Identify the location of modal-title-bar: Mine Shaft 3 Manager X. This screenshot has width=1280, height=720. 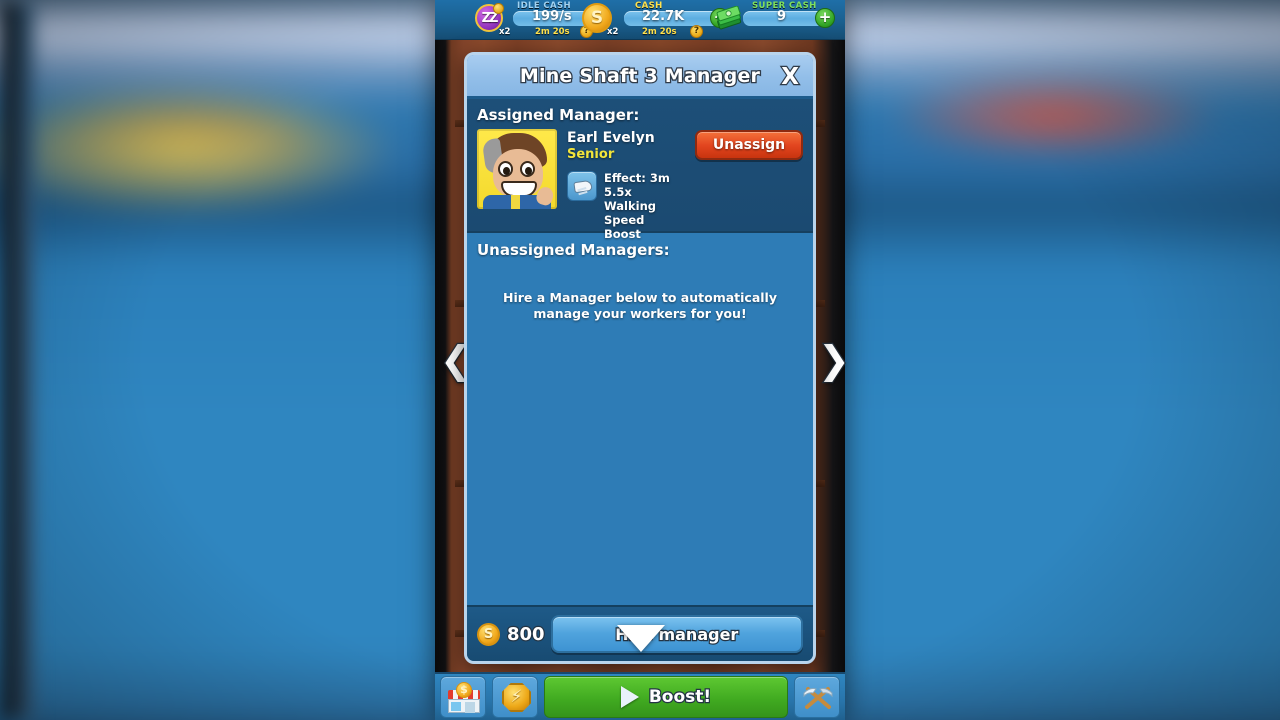
(640, 77).